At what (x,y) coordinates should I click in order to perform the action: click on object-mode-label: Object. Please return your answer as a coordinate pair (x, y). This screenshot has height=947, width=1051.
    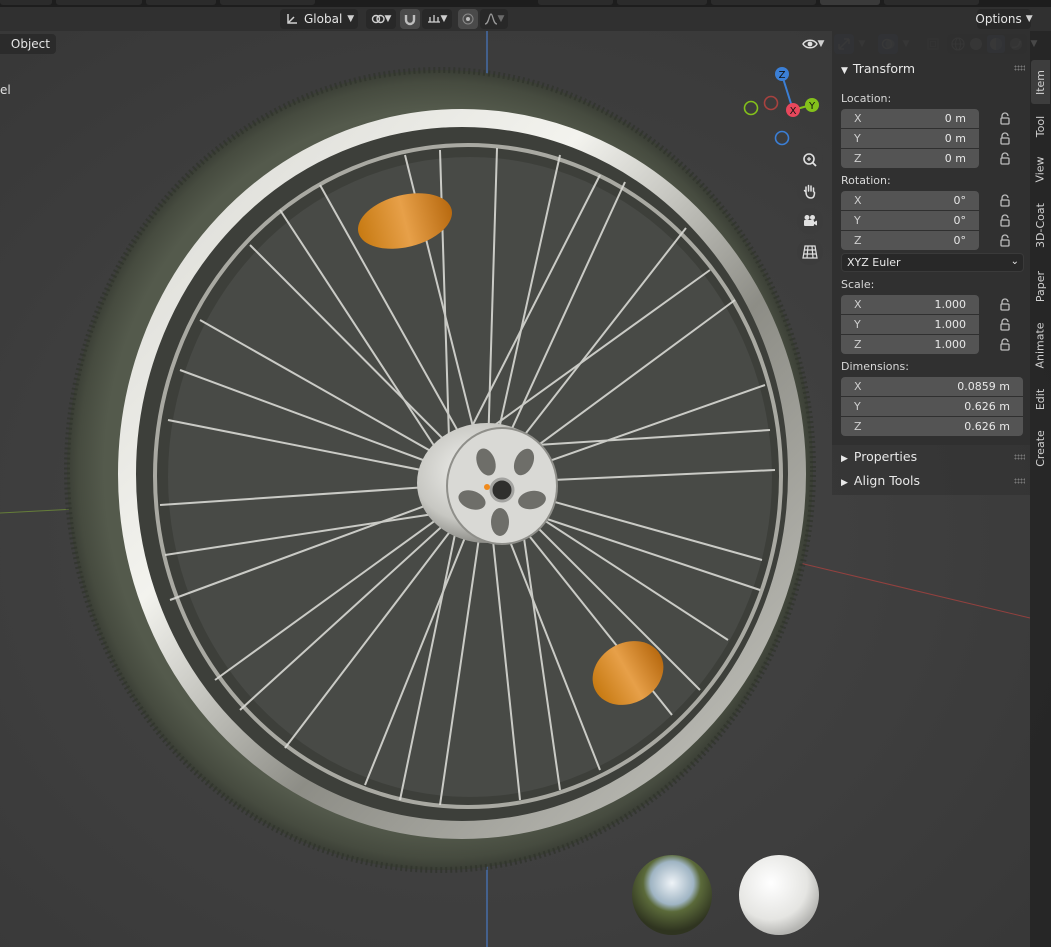
    Looking at the image, I should click on (30, 44).